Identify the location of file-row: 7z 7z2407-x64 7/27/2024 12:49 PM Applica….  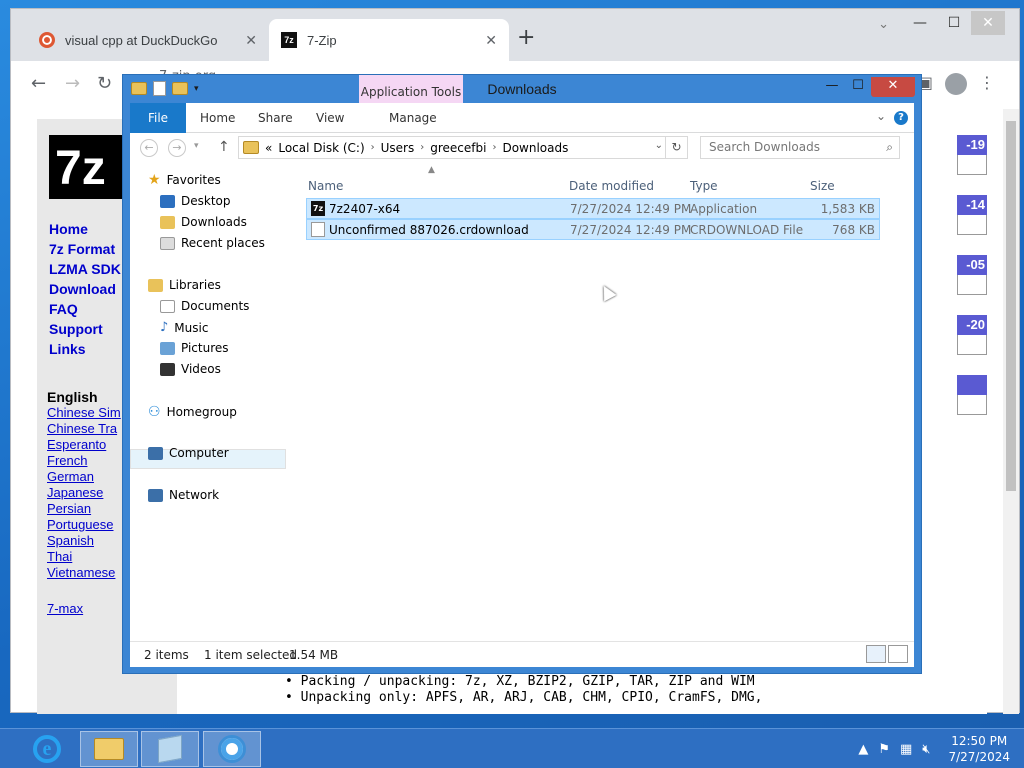
(593, 208).